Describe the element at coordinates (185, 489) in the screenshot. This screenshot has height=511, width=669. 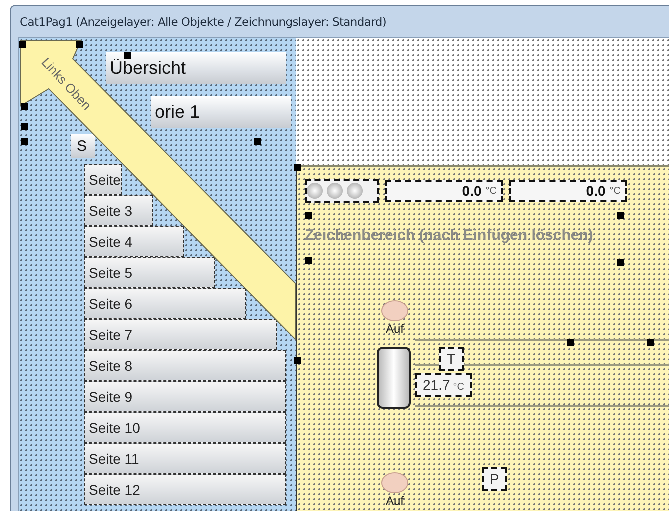
I see `page-button: Seite 12` at that location.